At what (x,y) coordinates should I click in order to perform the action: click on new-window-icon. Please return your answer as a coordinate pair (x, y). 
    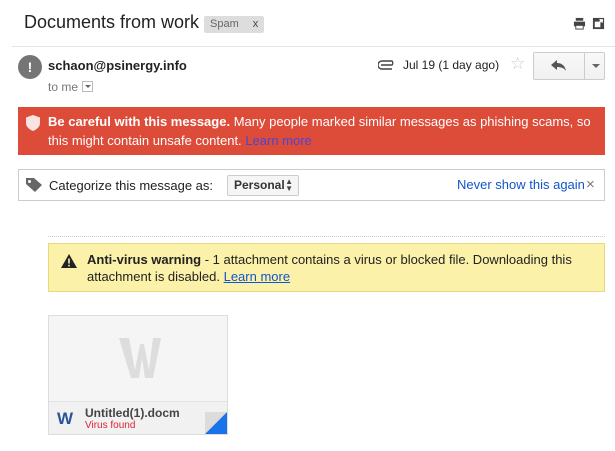
    Looking at the image, I should click on (598, 23).